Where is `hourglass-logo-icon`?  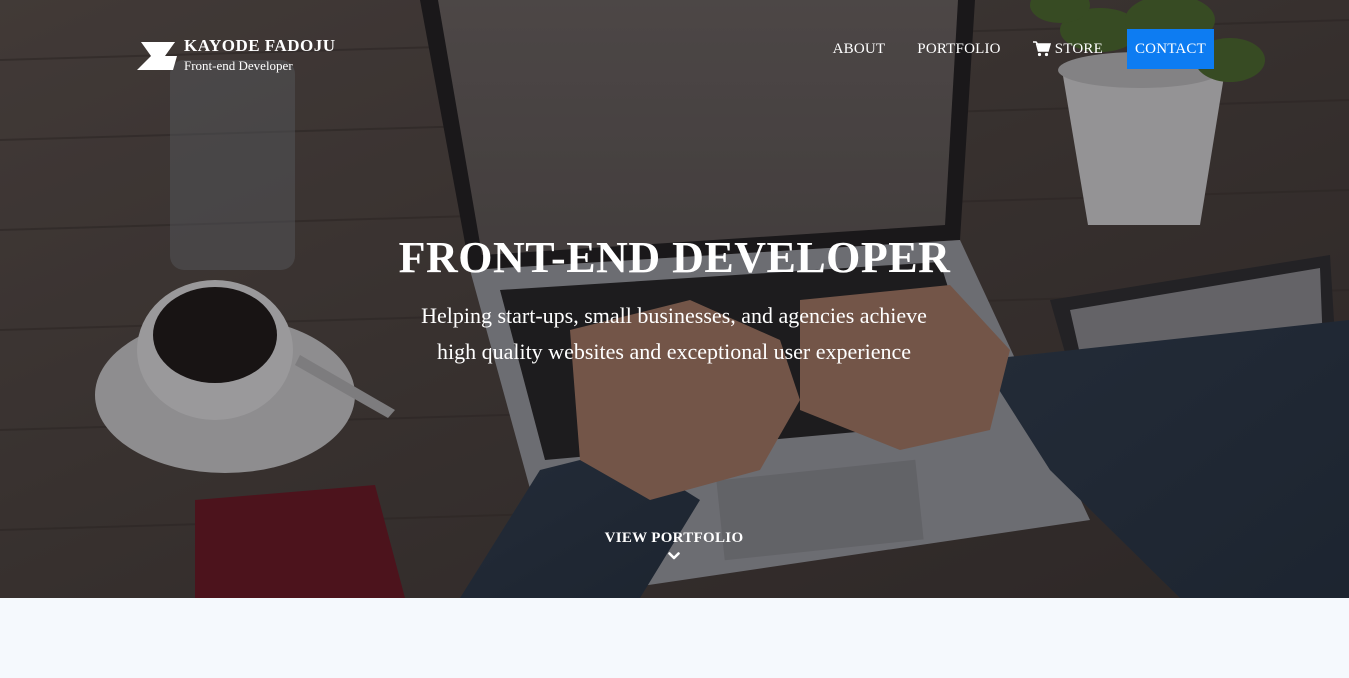
hourglass-logo-icon is located at coordinates (157, 56).